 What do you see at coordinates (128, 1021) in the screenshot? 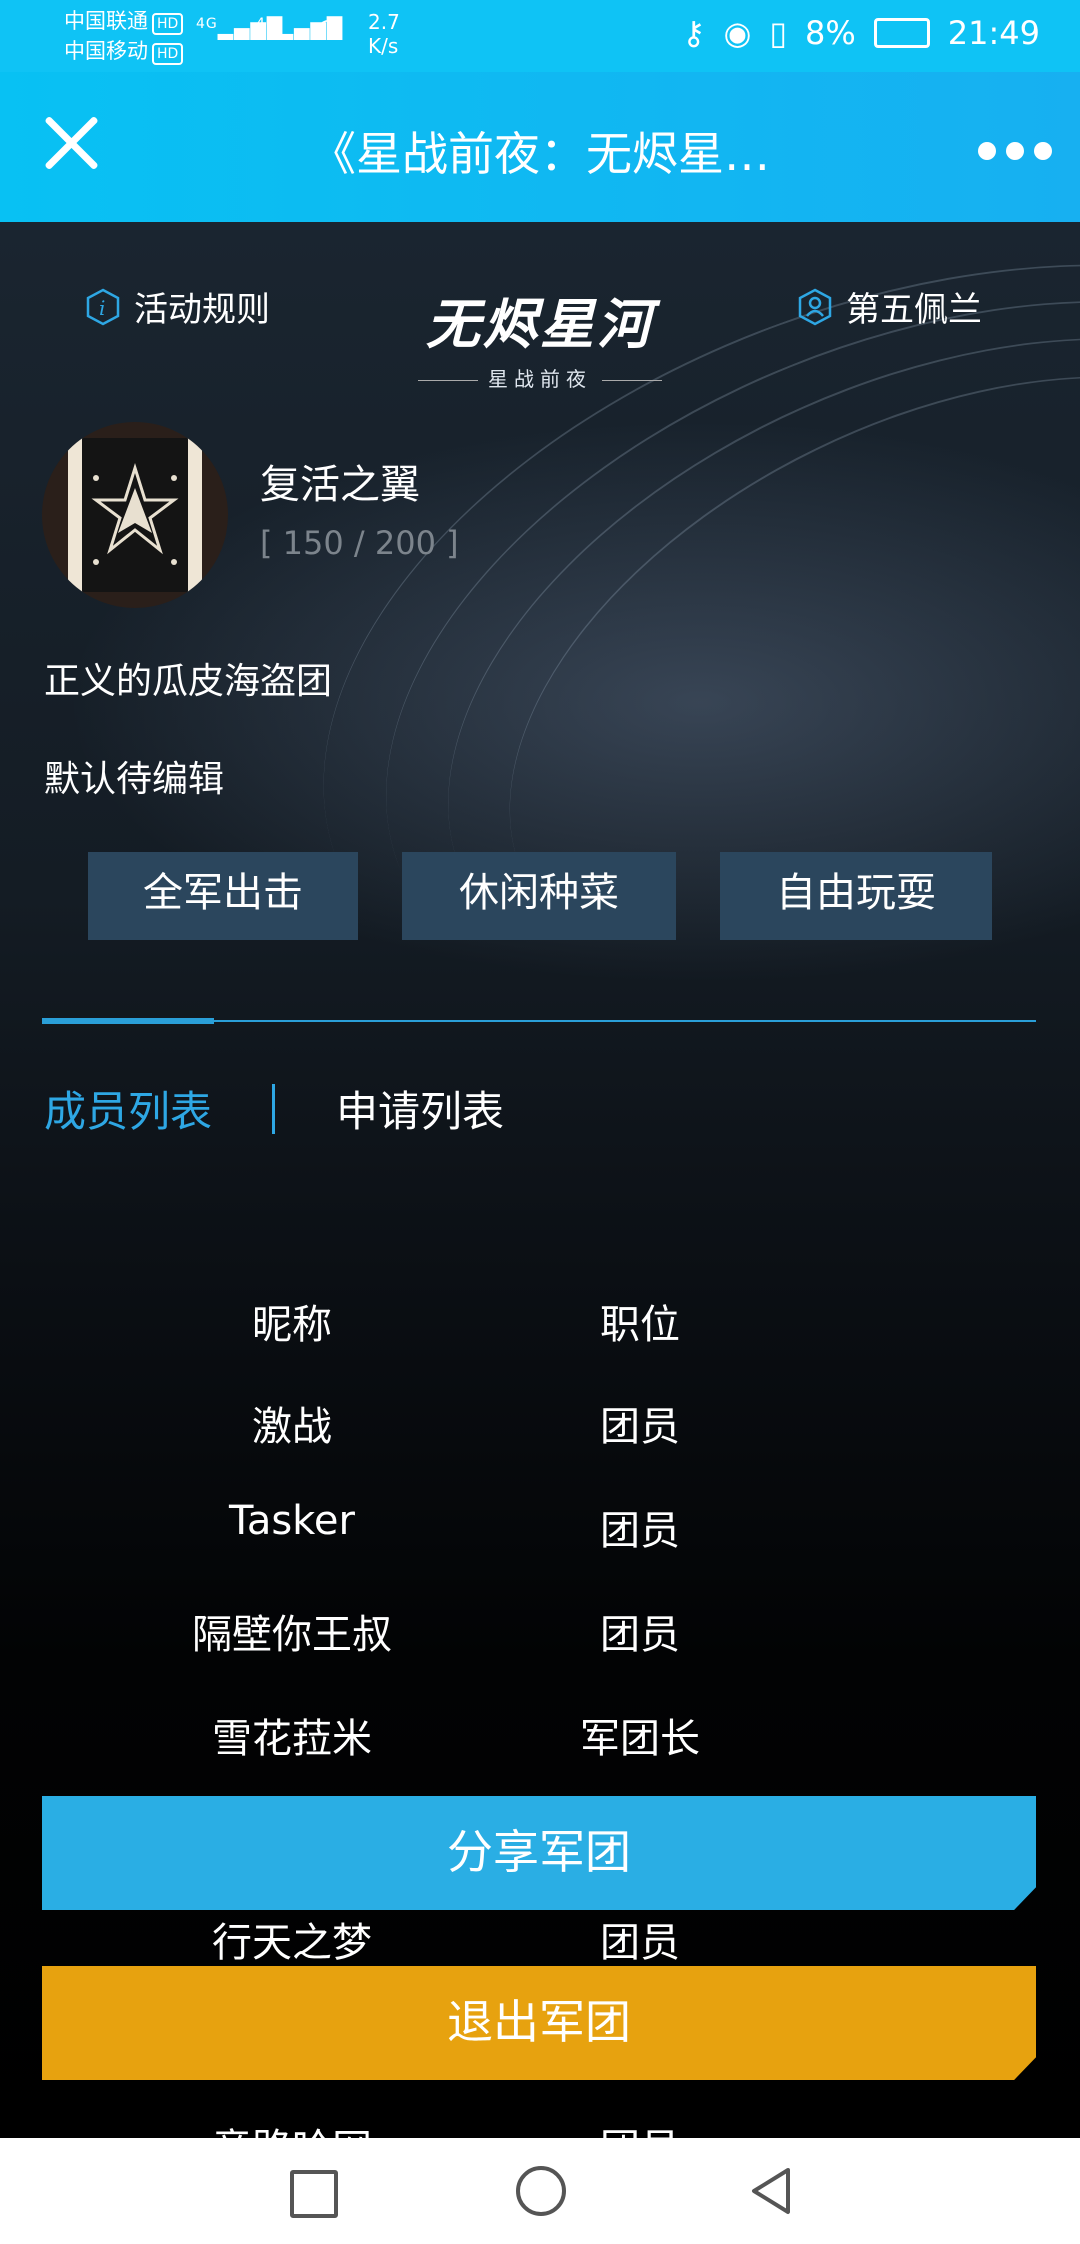
I see `tab-active-indicator` at bounding box center [128, 1021].